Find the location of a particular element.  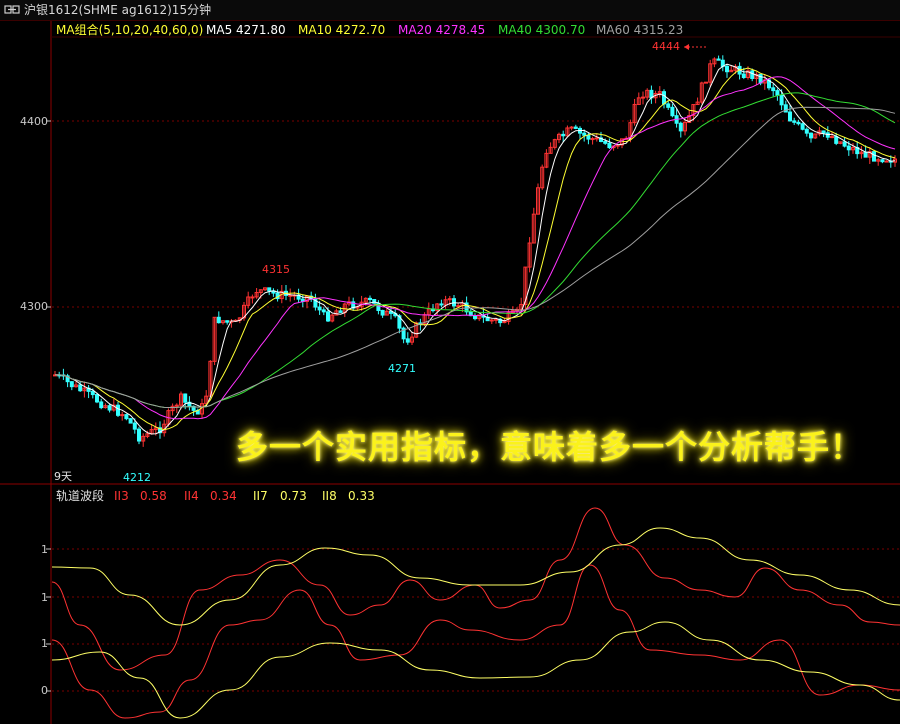

local-high-marker: 4315 is located at coordinates (276, 269).